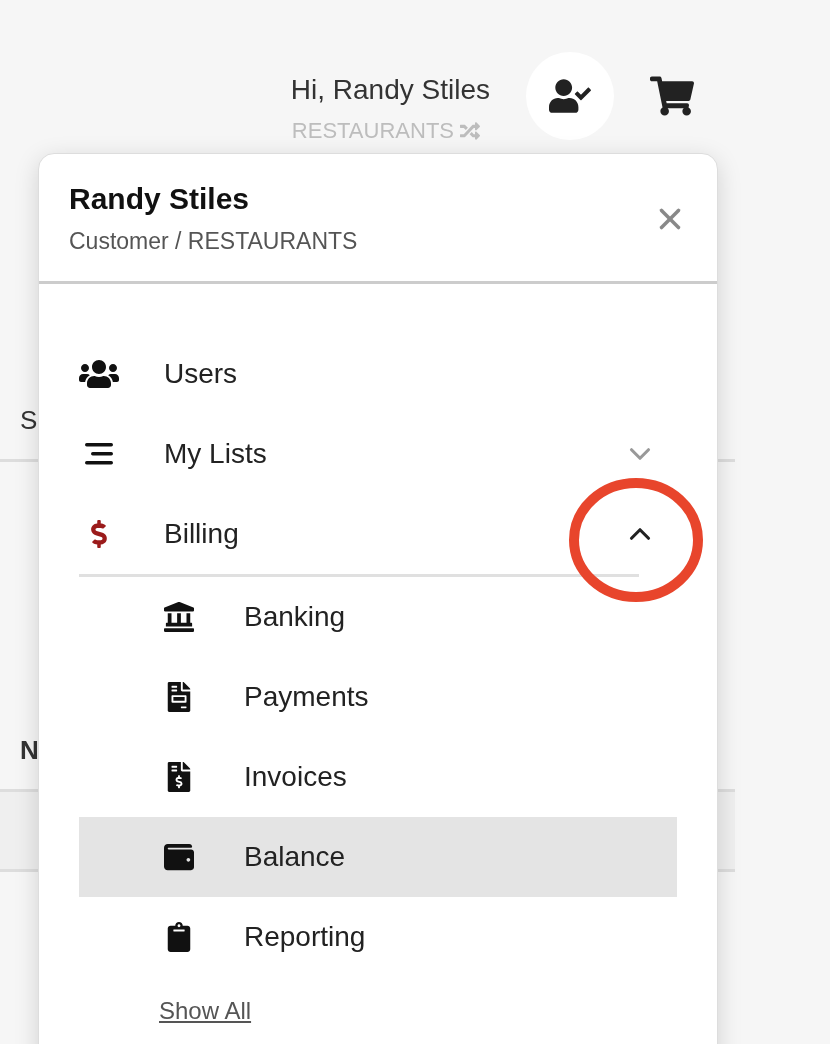 This screenshot has height=1044, width=830. What do you see at coordinates (378, 617) in the screenshot?
I see `submenu-item: Banking` at bounding box center [378, 617].